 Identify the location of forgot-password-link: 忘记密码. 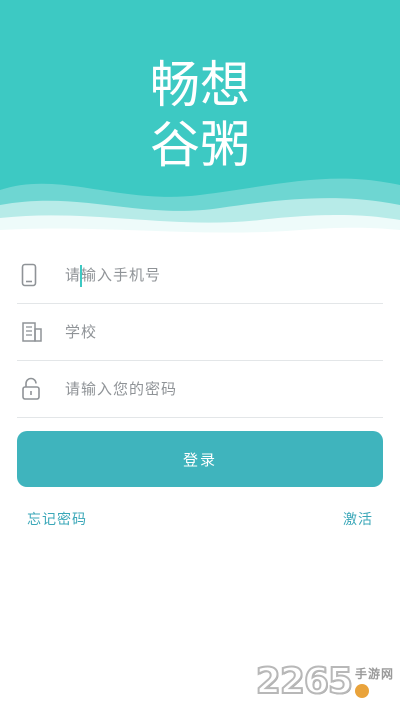
(57, 519).